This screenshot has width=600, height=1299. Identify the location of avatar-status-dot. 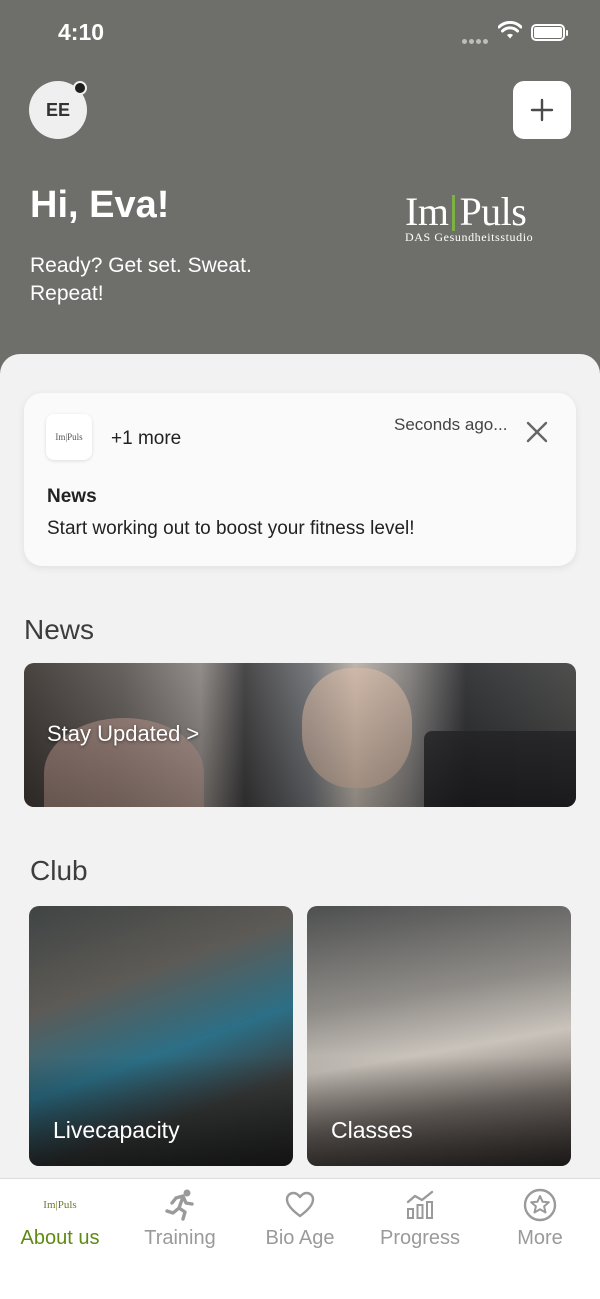
(80, 88).